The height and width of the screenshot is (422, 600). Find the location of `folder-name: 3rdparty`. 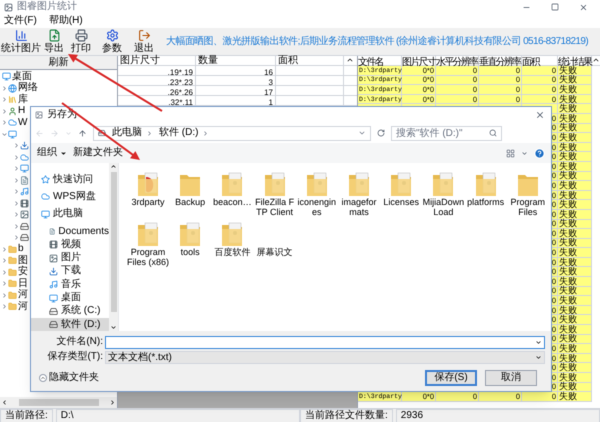

folder-name: 3rdparty is located at coordinates (148, 202).